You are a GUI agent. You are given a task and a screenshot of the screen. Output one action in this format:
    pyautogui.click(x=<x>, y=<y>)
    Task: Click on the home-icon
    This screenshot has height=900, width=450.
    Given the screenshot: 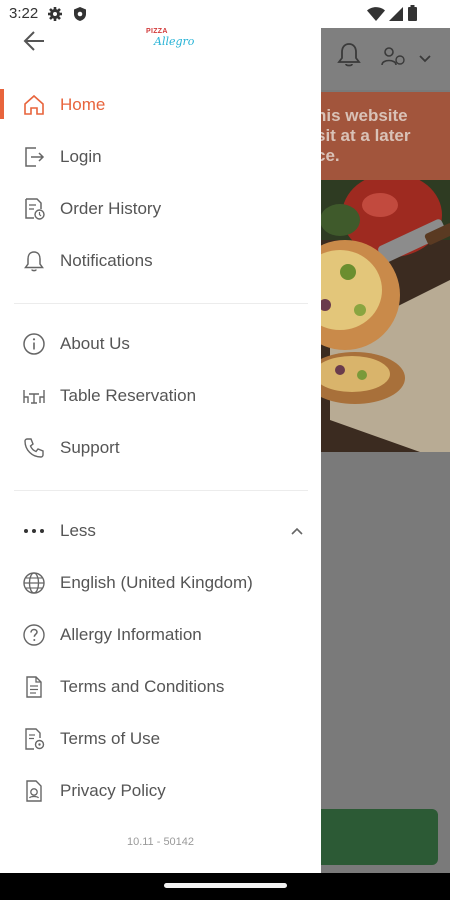 What is the action you would take?
    pyautogui.click(x=34, y=105)
    